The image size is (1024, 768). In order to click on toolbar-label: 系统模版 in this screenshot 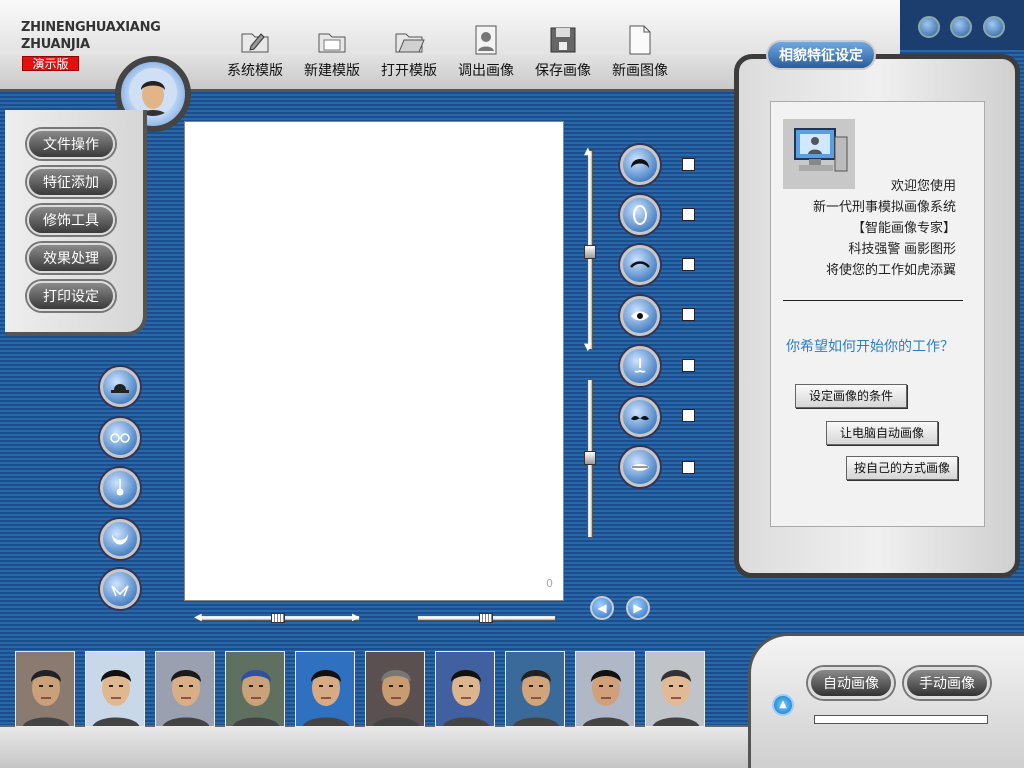, I will do `click(255, 70)`.